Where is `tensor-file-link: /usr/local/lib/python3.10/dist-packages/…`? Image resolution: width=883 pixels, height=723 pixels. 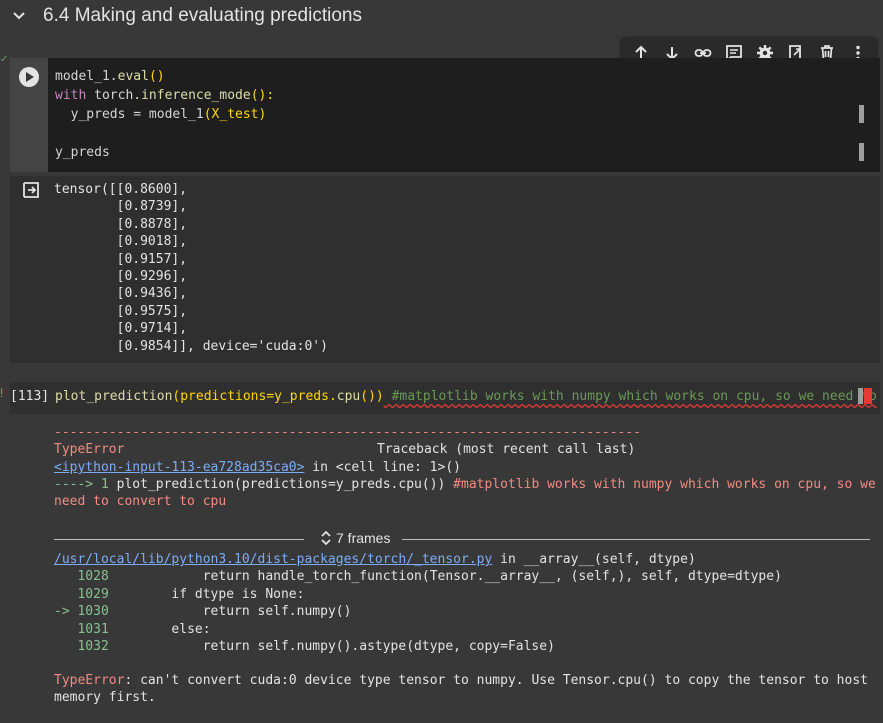
tensor-file-link: /usr/local/lib/python3.10/dist-packages/… is located at coordinates (273, 559).